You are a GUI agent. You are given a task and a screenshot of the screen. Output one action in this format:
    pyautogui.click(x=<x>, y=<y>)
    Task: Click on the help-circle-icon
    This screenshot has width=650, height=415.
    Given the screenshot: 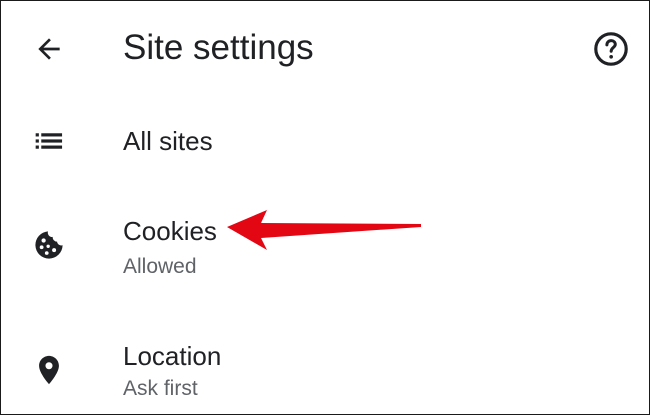 What is the action you would take?
    pyautogui.click(x=611, y=49)
    